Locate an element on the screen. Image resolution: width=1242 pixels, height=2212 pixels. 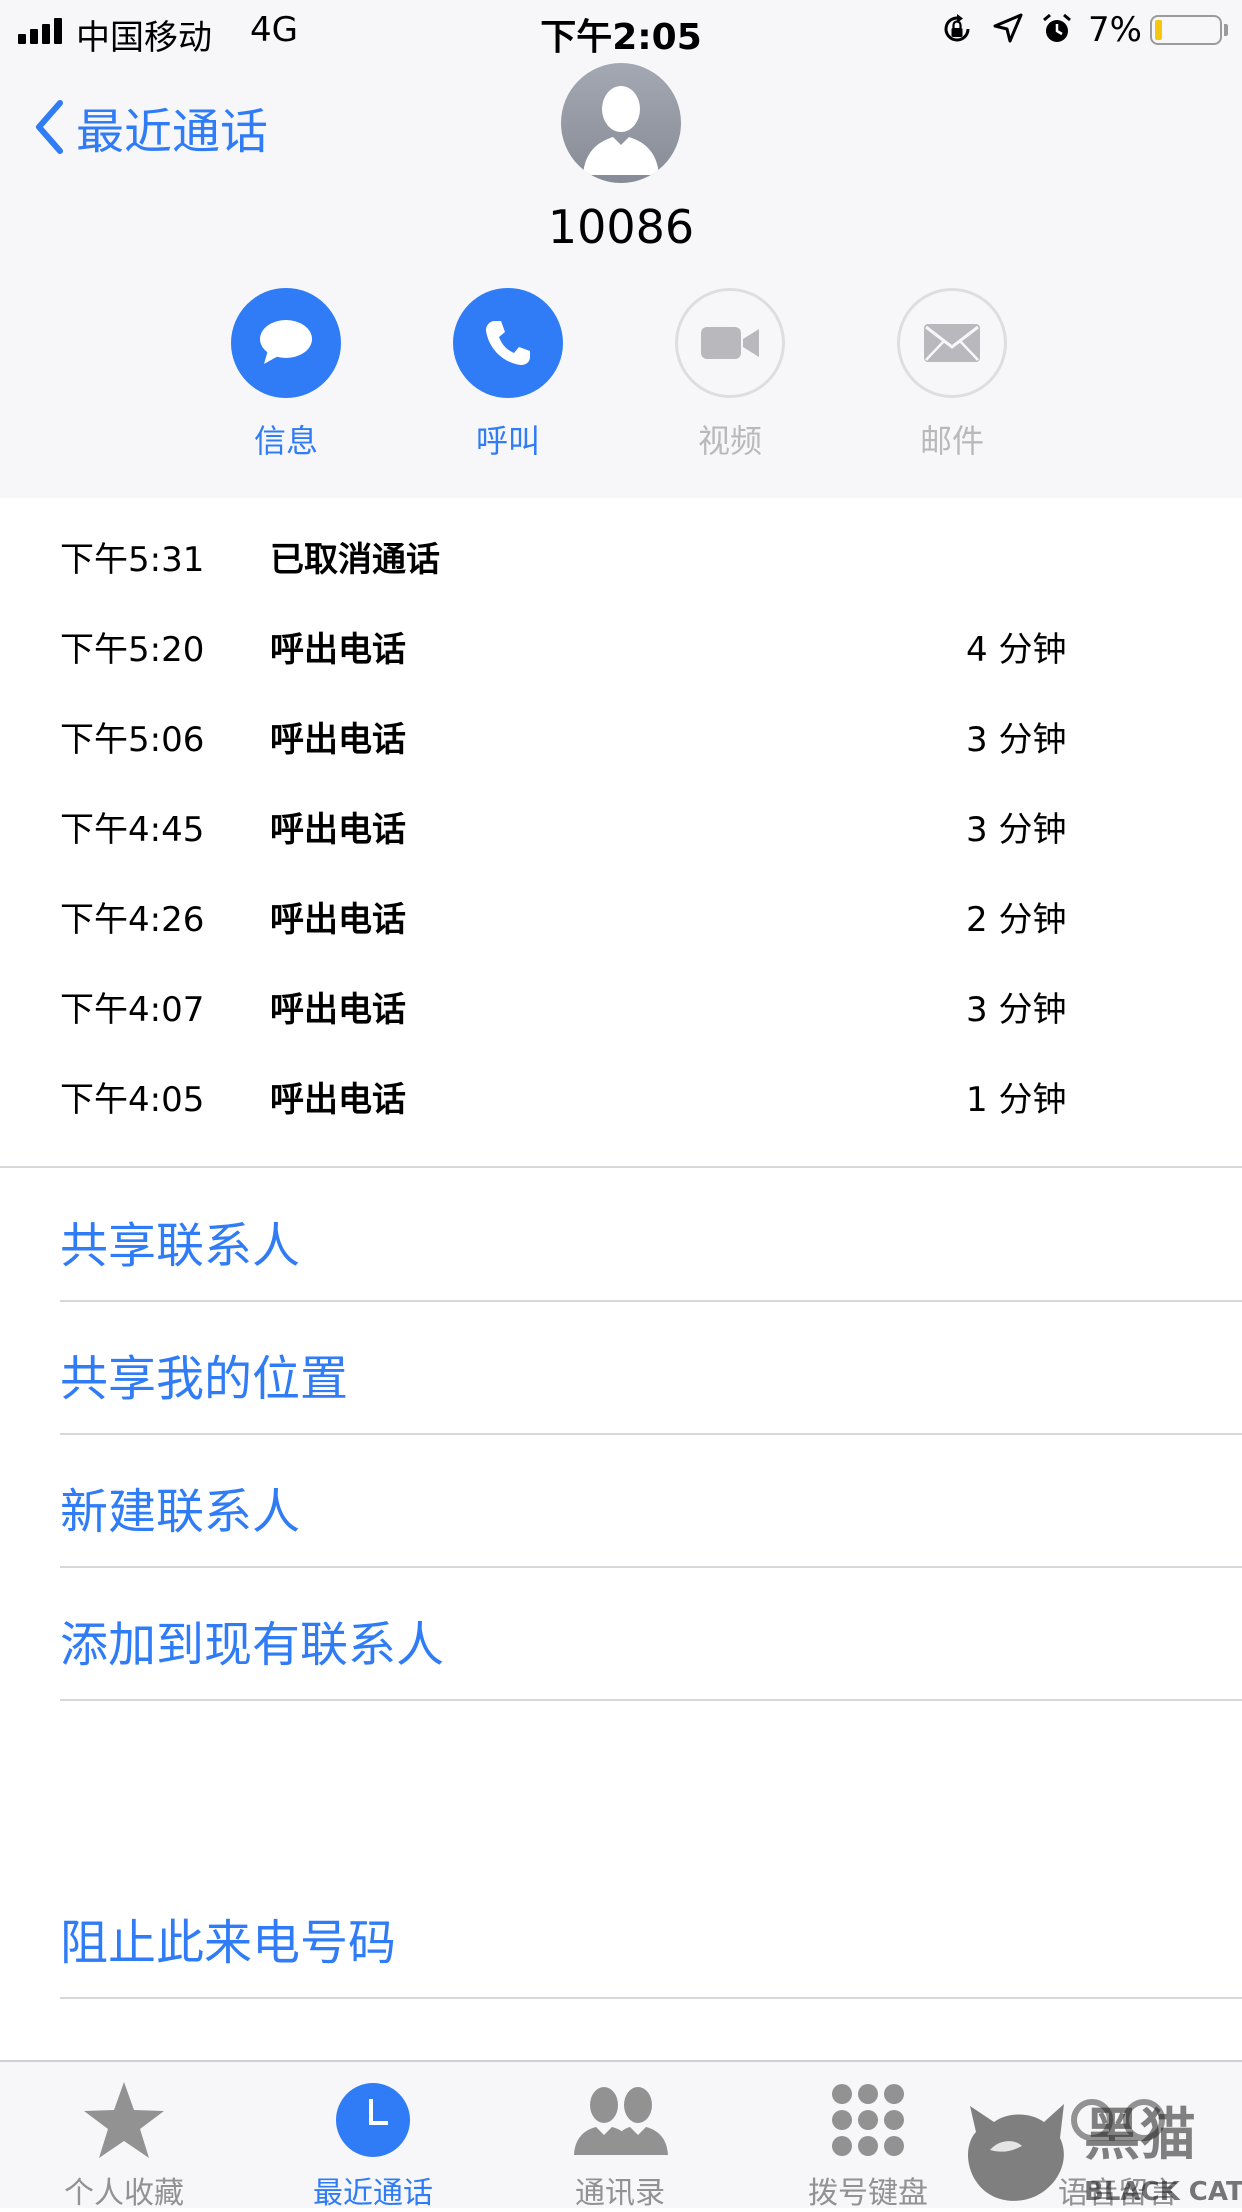
mail-action: 邮件 is located at coordinates (952, 375).